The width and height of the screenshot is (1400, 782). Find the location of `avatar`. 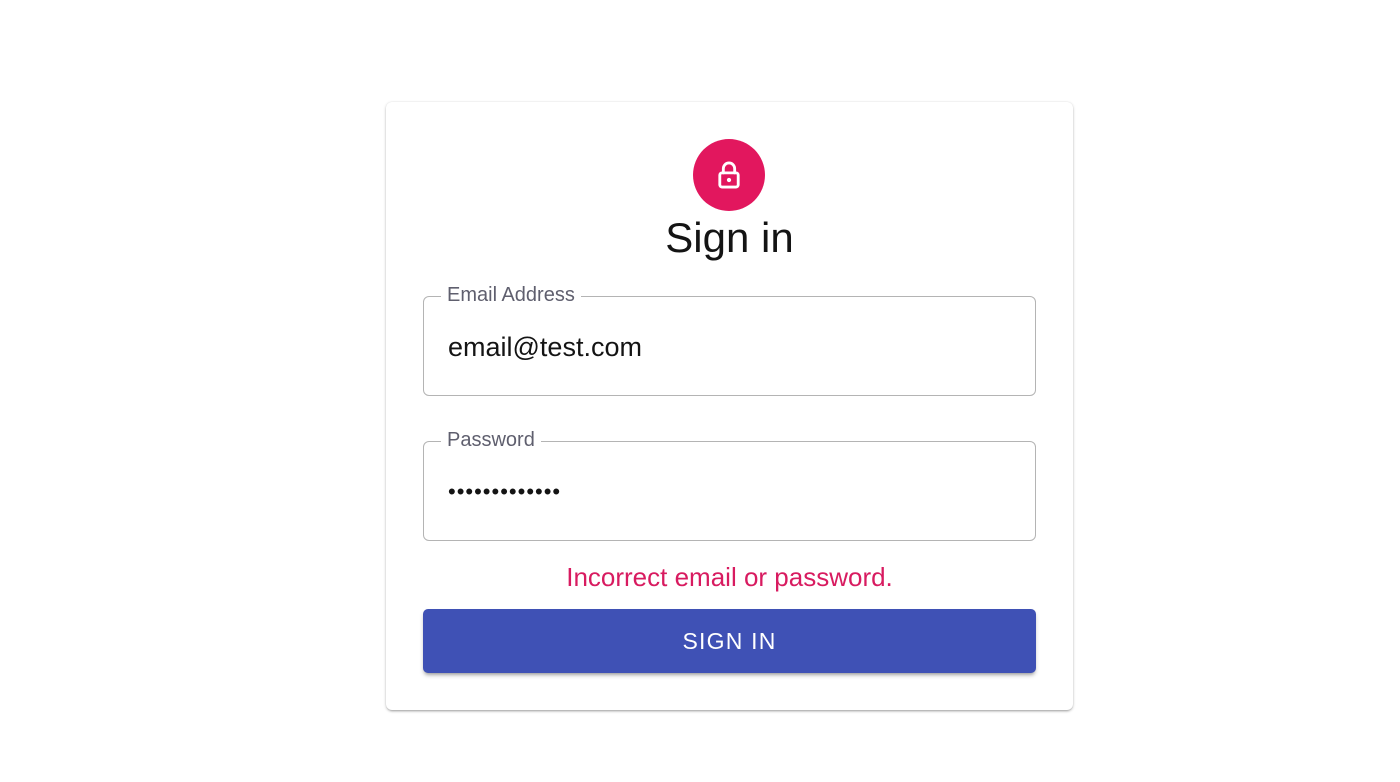

avatar is located at coordinates (729, 175).